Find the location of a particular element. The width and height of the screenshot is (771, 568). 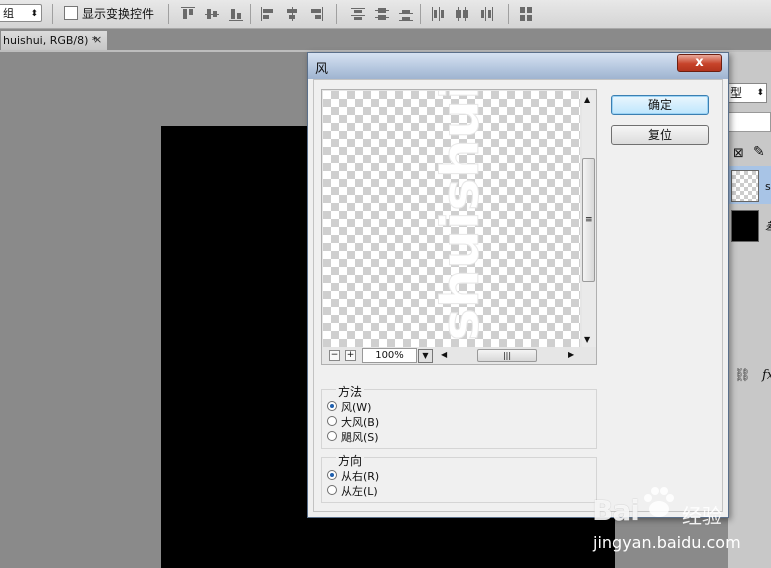

preview-text-graphic: shuishui is located at coordinates (462, 216).